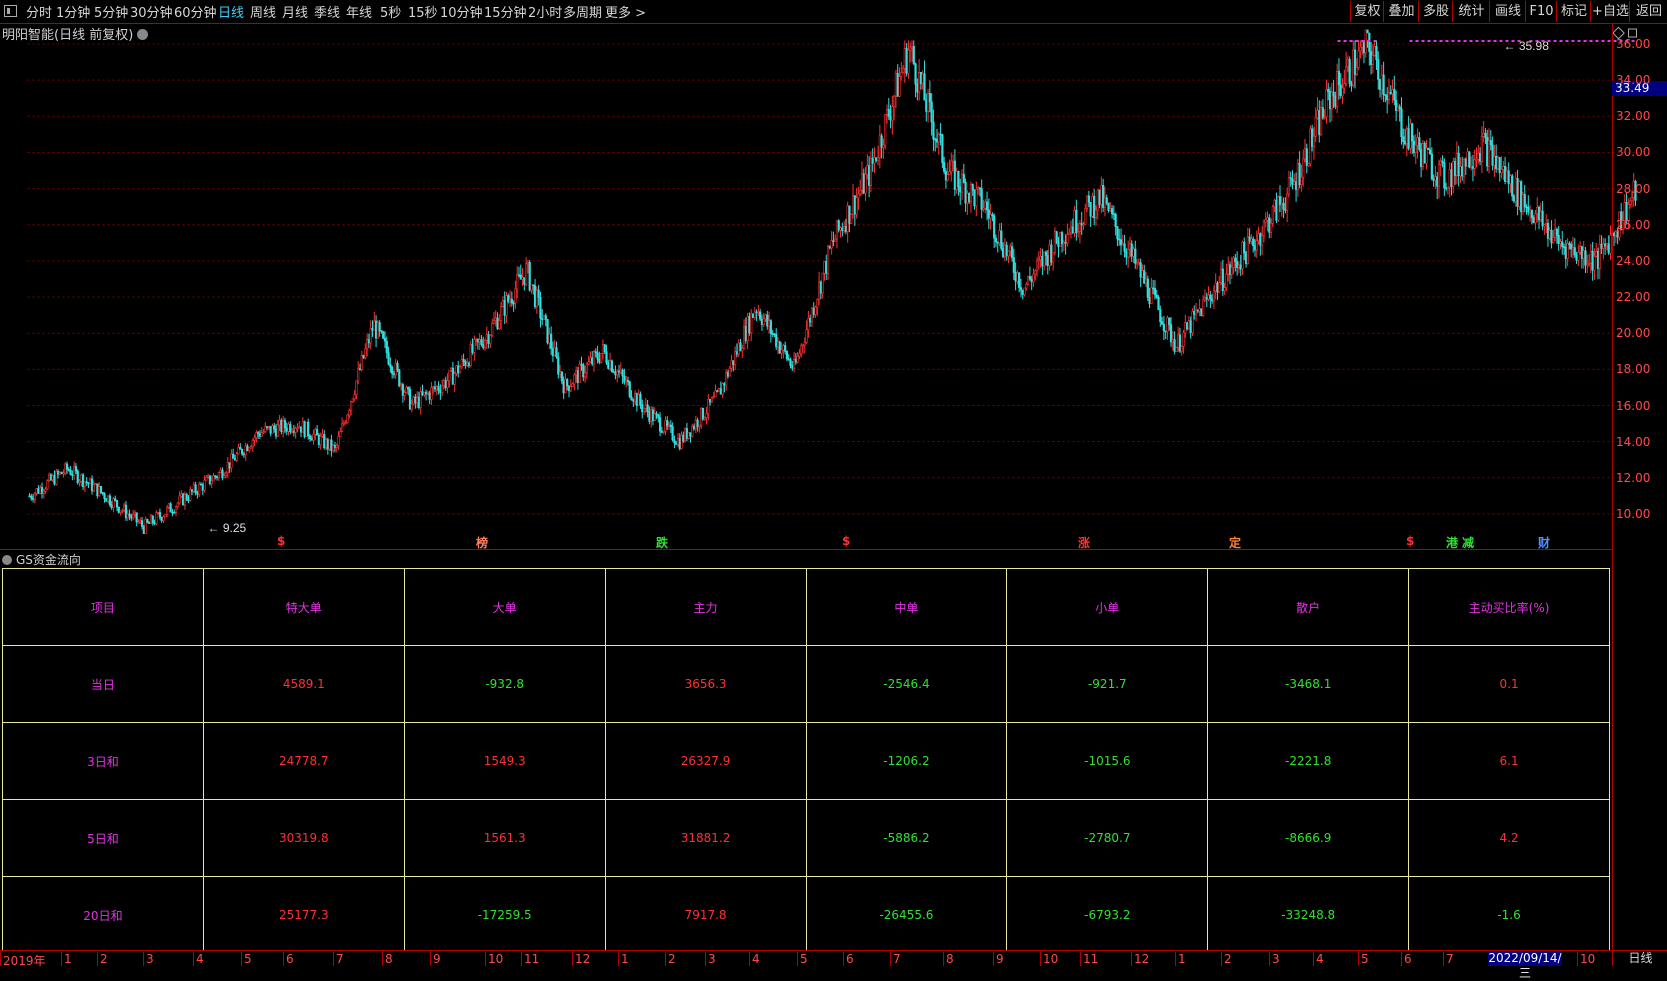 The height and width of the screenshot is (981, 1667). I want to click on period-tab-4: 60分钟, so click(195, 11).